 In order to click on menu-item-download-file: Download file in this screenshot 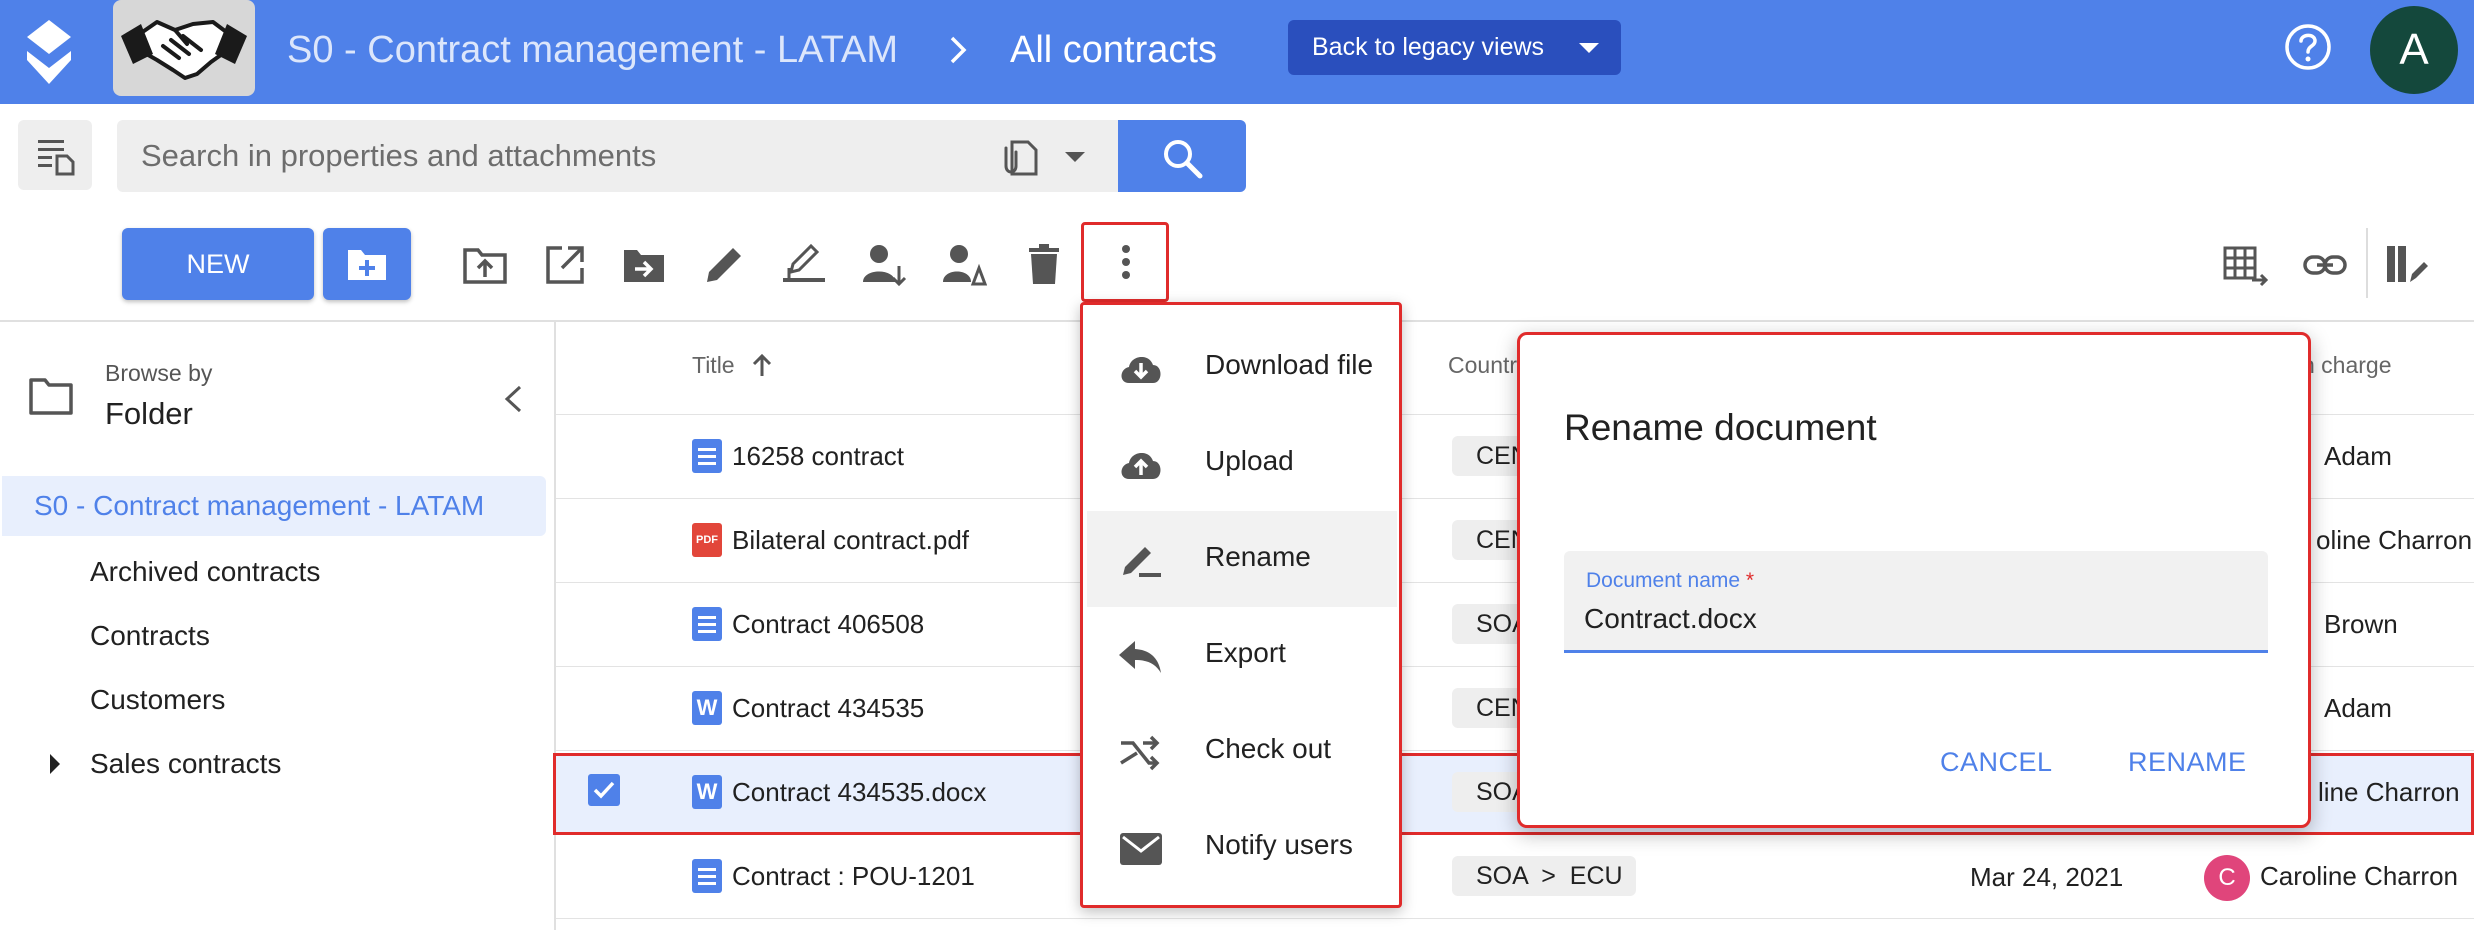, I will do `click(1242, 367)`.